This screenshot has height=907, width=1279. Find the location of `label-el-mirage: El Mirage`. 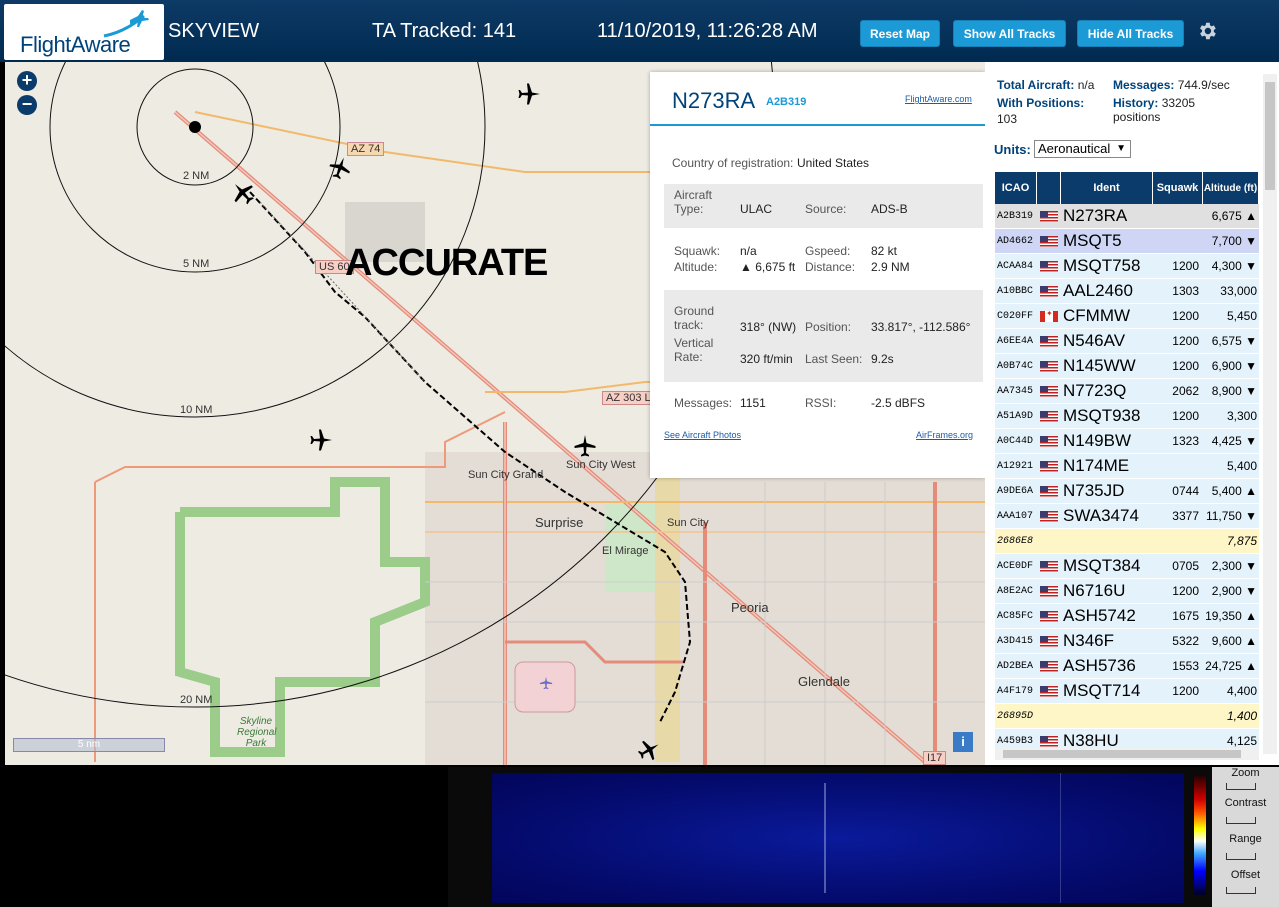

label-el-mirage: El Mirage is located at coordinates (625, 551).